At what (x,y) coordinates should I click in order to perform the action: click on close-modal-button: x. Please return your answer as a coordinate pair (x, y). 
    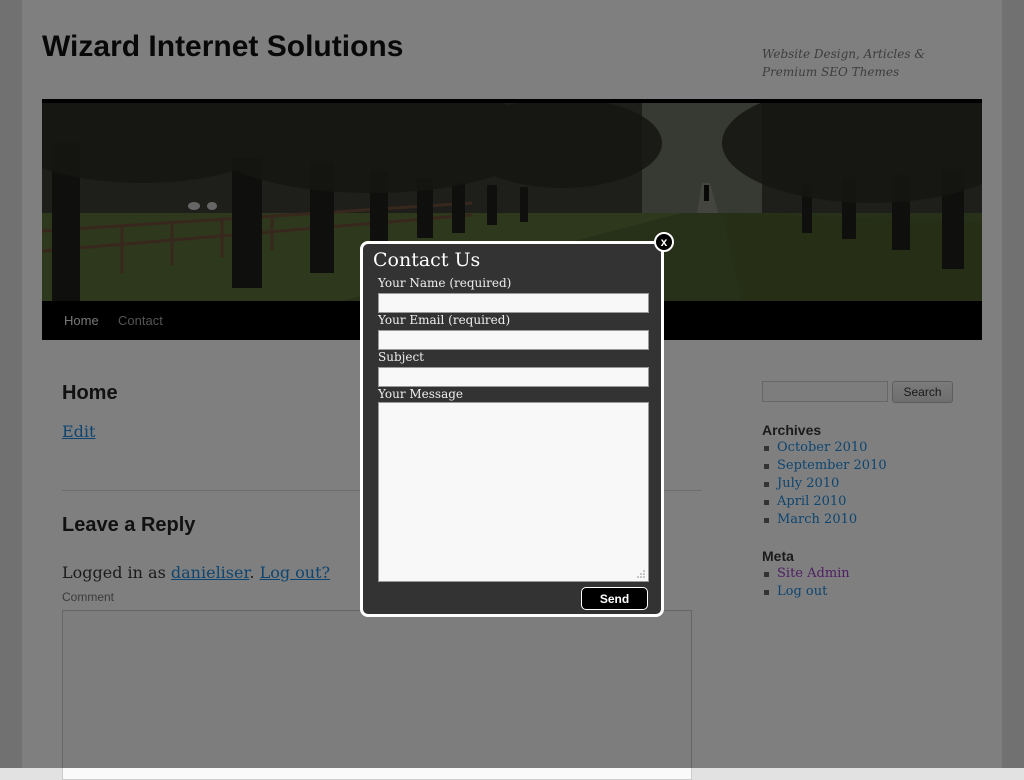
    Looking at the image, I should click on (664, 242).